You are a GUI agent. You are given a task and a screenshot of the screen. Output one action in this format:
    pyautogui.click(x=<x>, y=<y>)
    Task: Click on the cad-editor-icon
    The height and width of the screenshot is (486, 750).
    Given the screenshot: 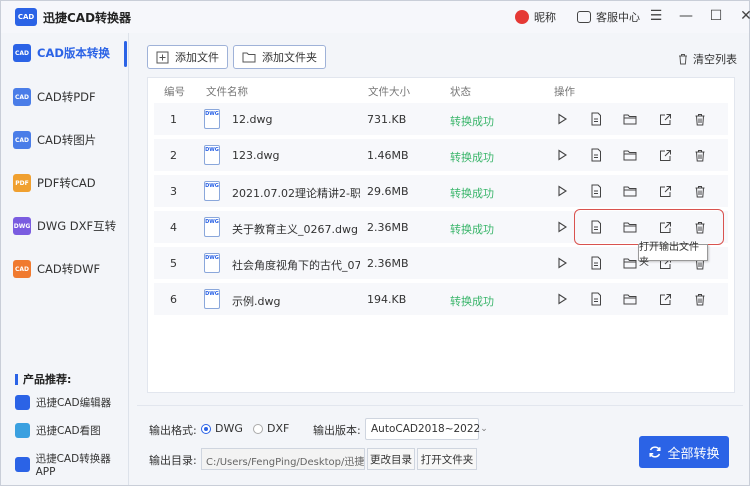 What is the action you would take?
    pyautogui.click(x=22, y=402)
    